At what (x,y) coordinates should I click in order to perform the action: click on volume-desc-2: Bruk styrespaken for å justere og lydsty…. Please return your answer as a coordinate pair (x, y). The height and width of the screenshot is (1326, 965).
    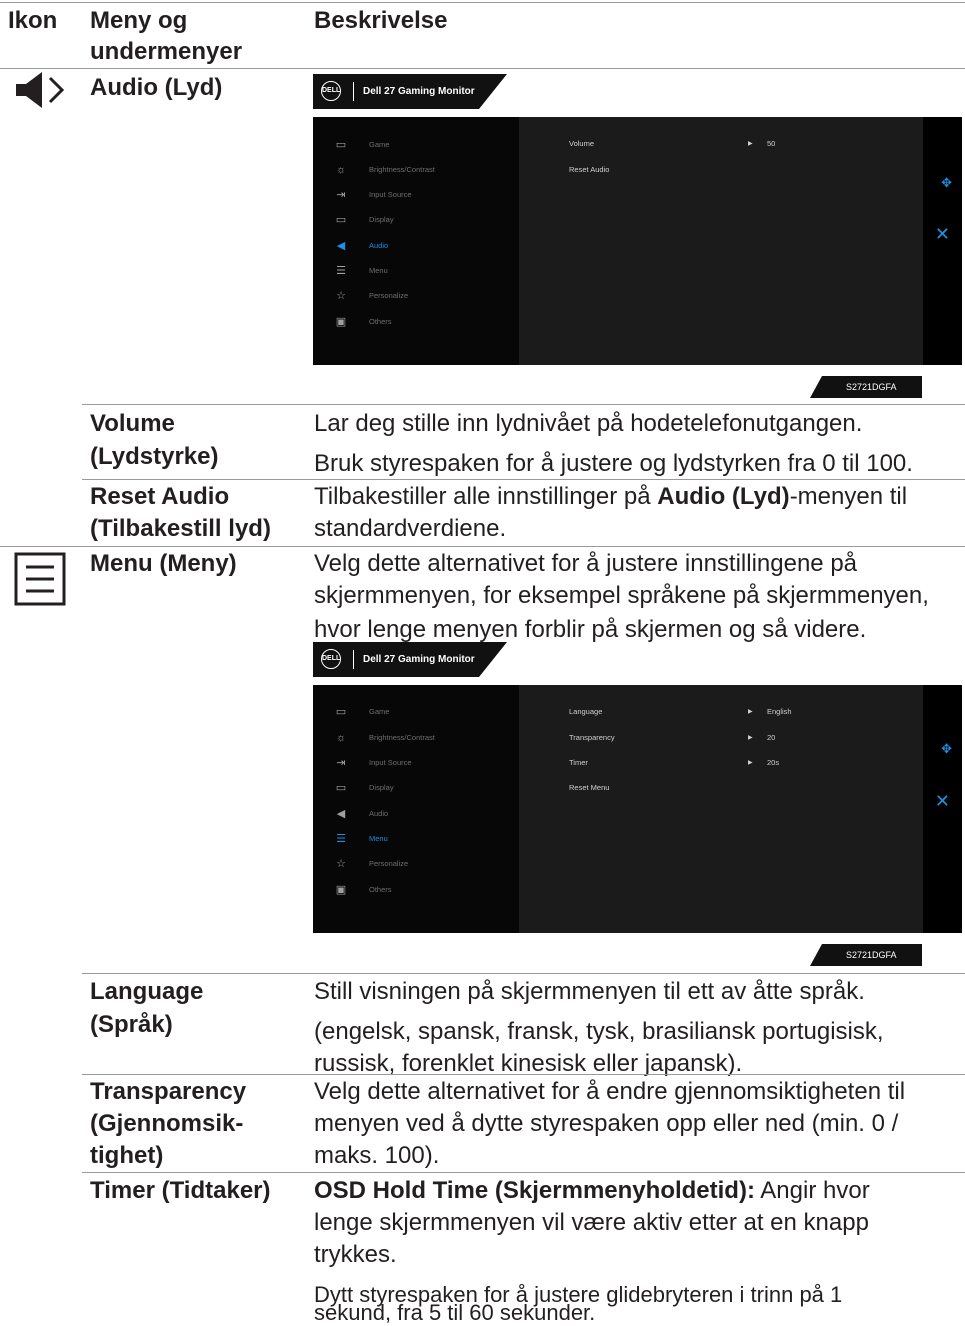
    Looking at the image, I should click on (613, 463).